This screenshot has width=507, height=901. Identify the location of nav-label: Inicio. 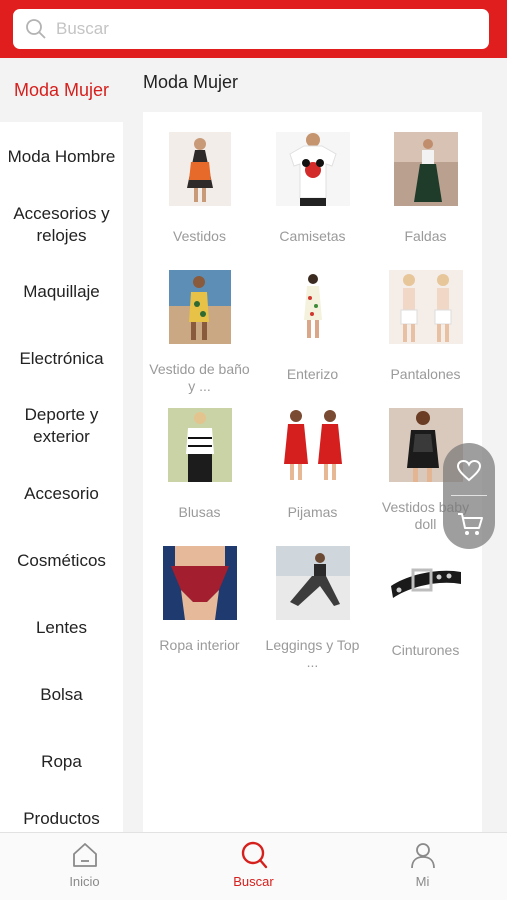
(84, 881).